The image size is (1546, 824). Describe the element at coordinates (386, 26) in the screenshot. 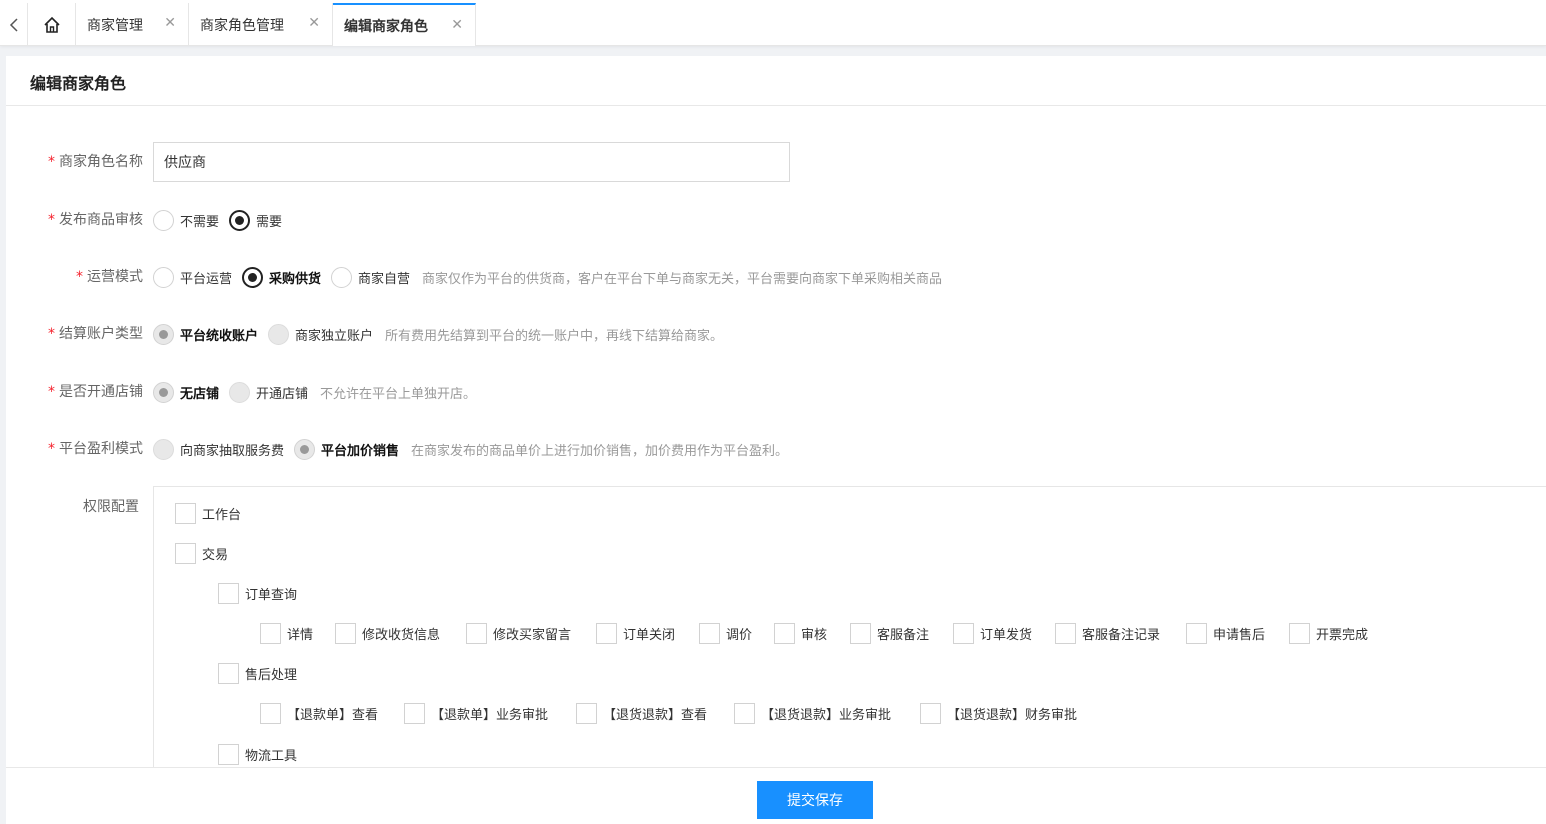

I see `tab-label: 编辑商家角色` at that location.